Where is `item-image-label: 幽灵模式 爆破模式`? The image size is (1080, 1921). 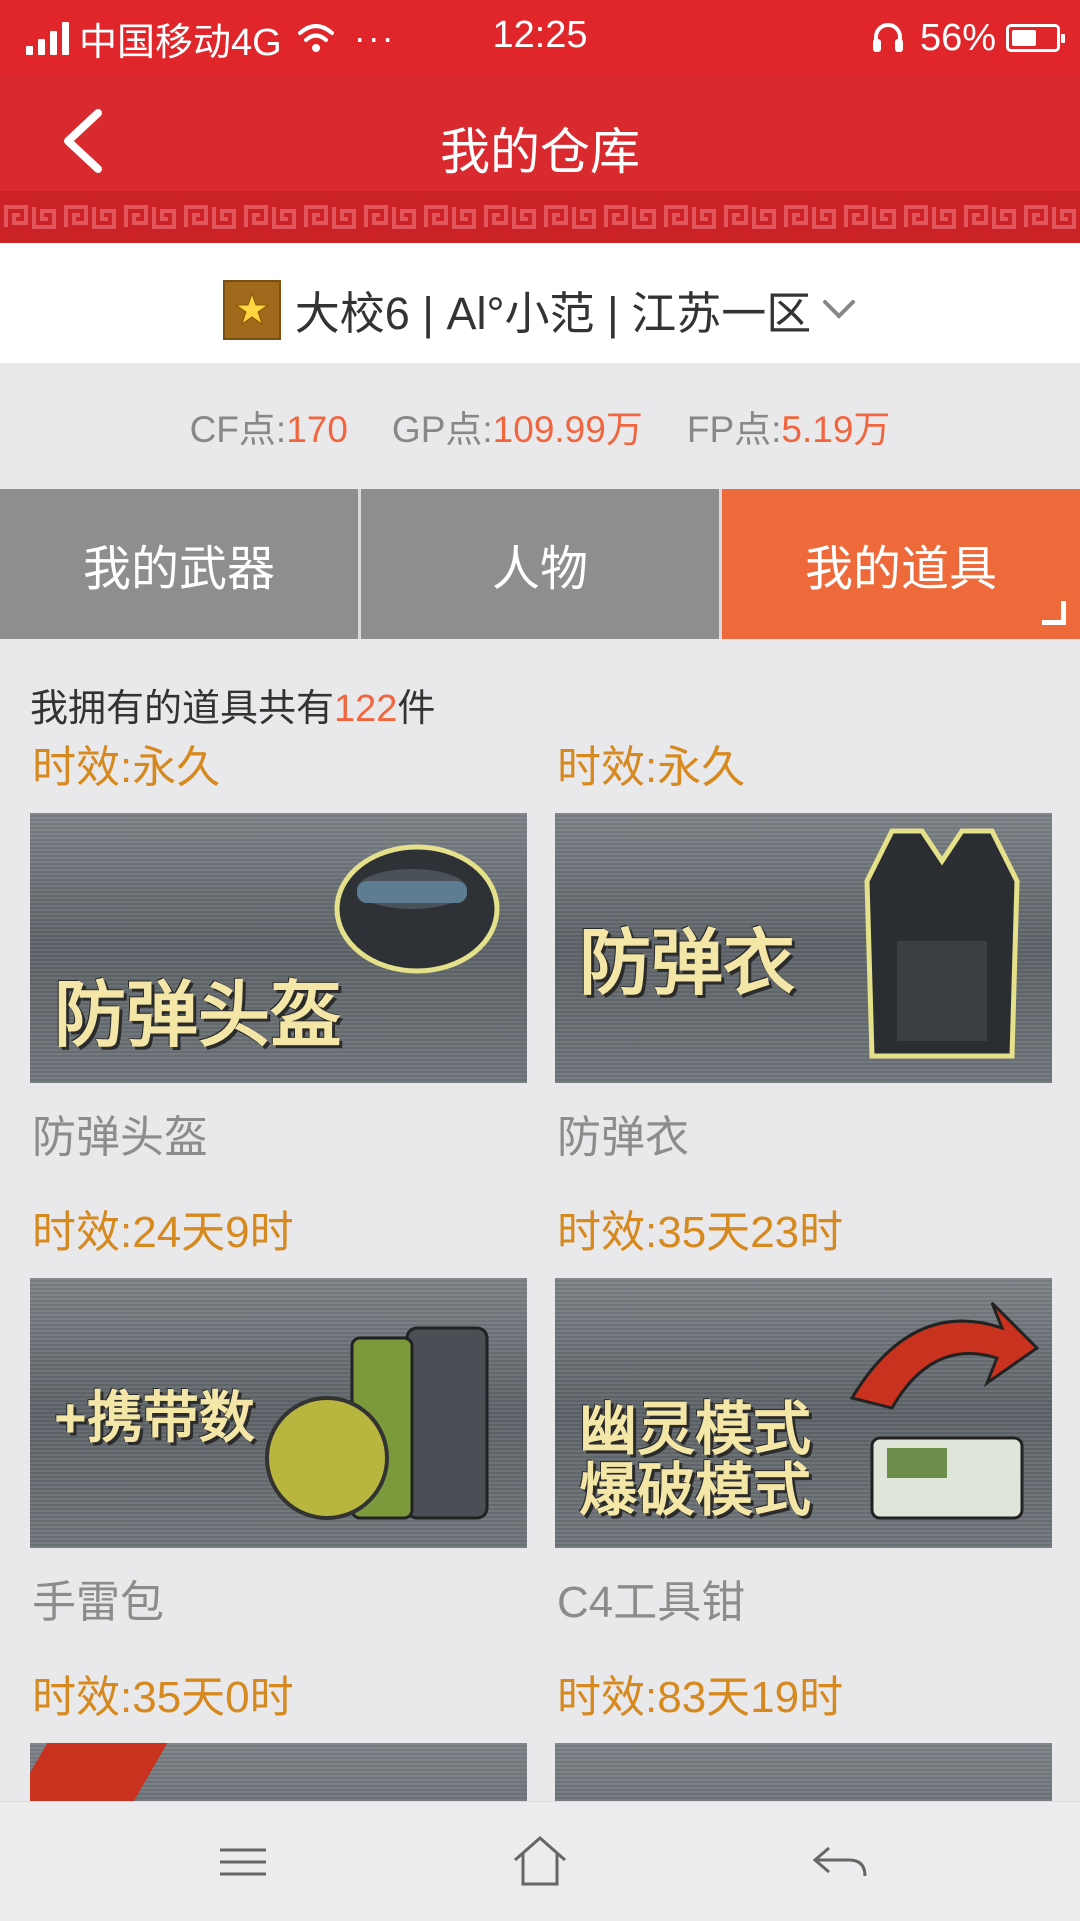 item-image-label: 幽灵模式 爆破模式 is located at coordinates (695, 1460).